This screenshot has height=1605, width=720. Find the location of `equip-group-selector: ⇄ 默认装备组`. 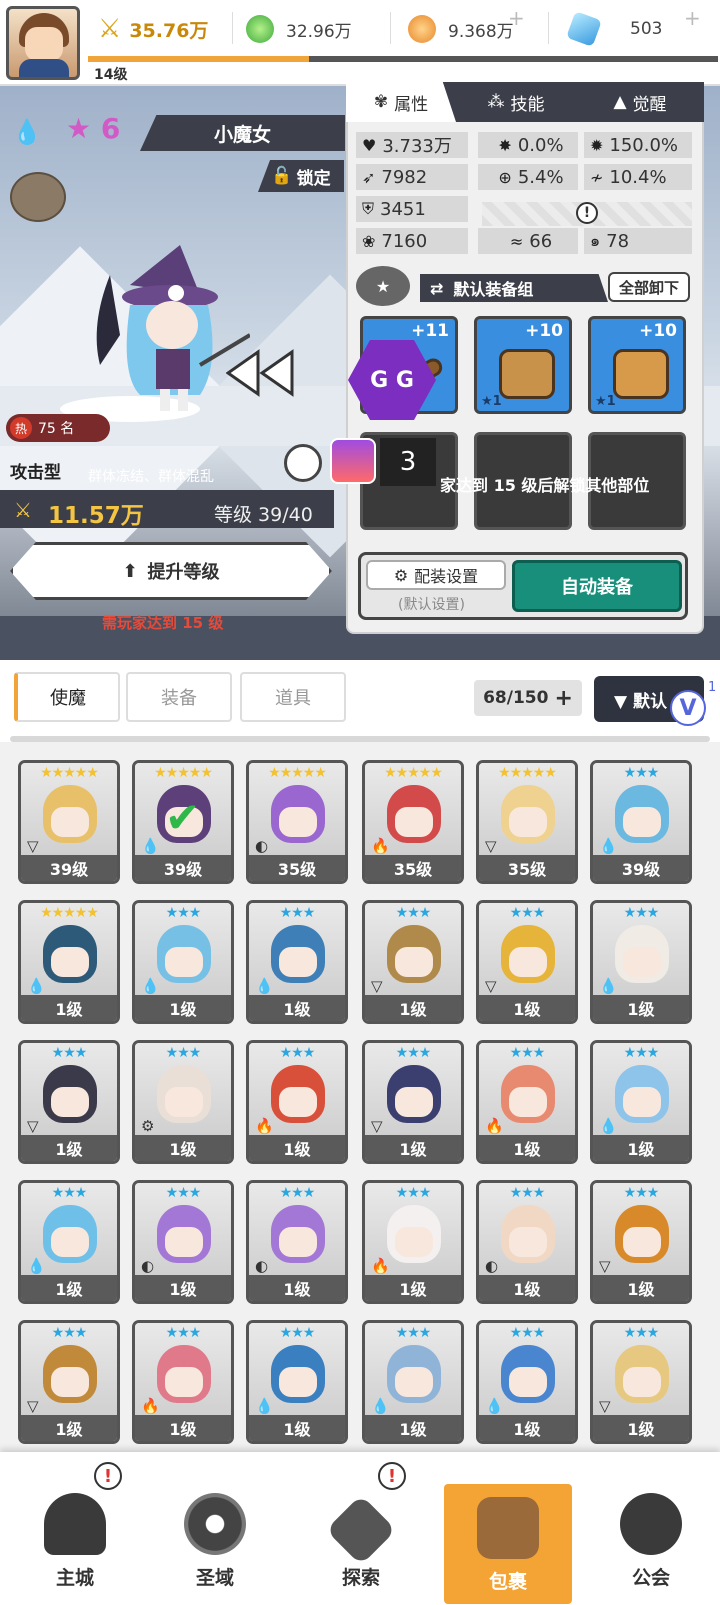

equip-group-selector: ⇄ 默认装备组 is located at coordinates (514, 288).